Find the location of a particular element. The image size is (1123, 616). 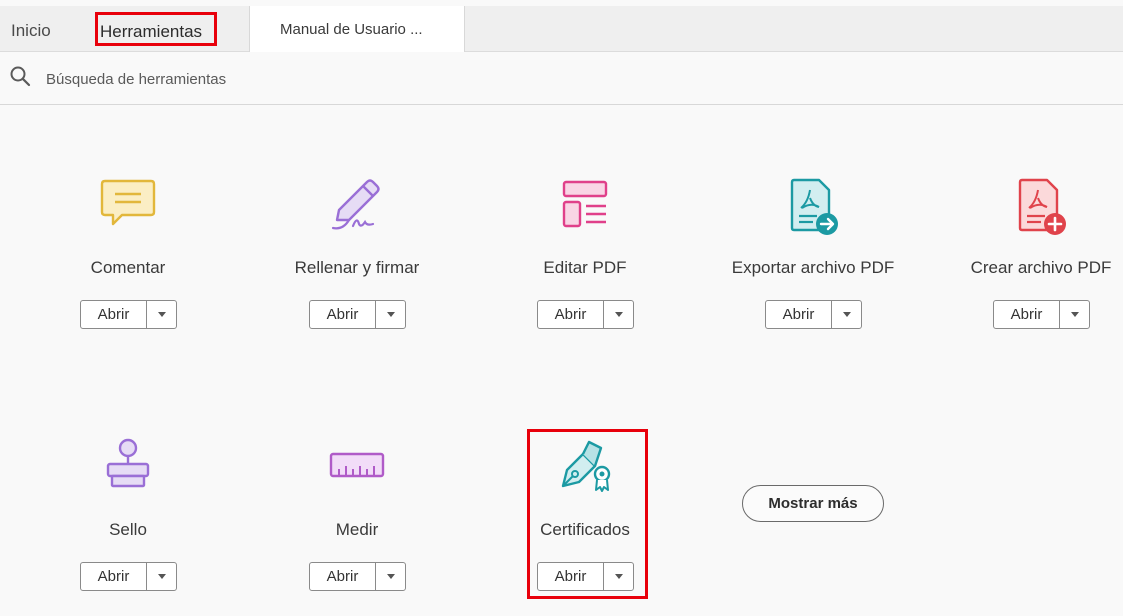

tool-editar-pdf: Editar PDF Abrir is located at coordinates (585, 261).